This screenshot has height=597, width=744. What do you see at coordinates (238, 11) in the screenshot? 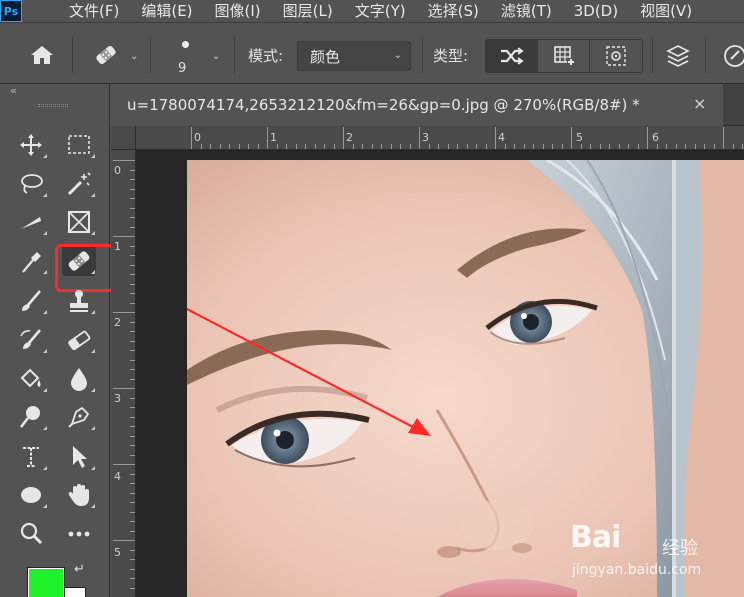
I see `menu-image: 图像(I)` at bounding box center [238, 11].